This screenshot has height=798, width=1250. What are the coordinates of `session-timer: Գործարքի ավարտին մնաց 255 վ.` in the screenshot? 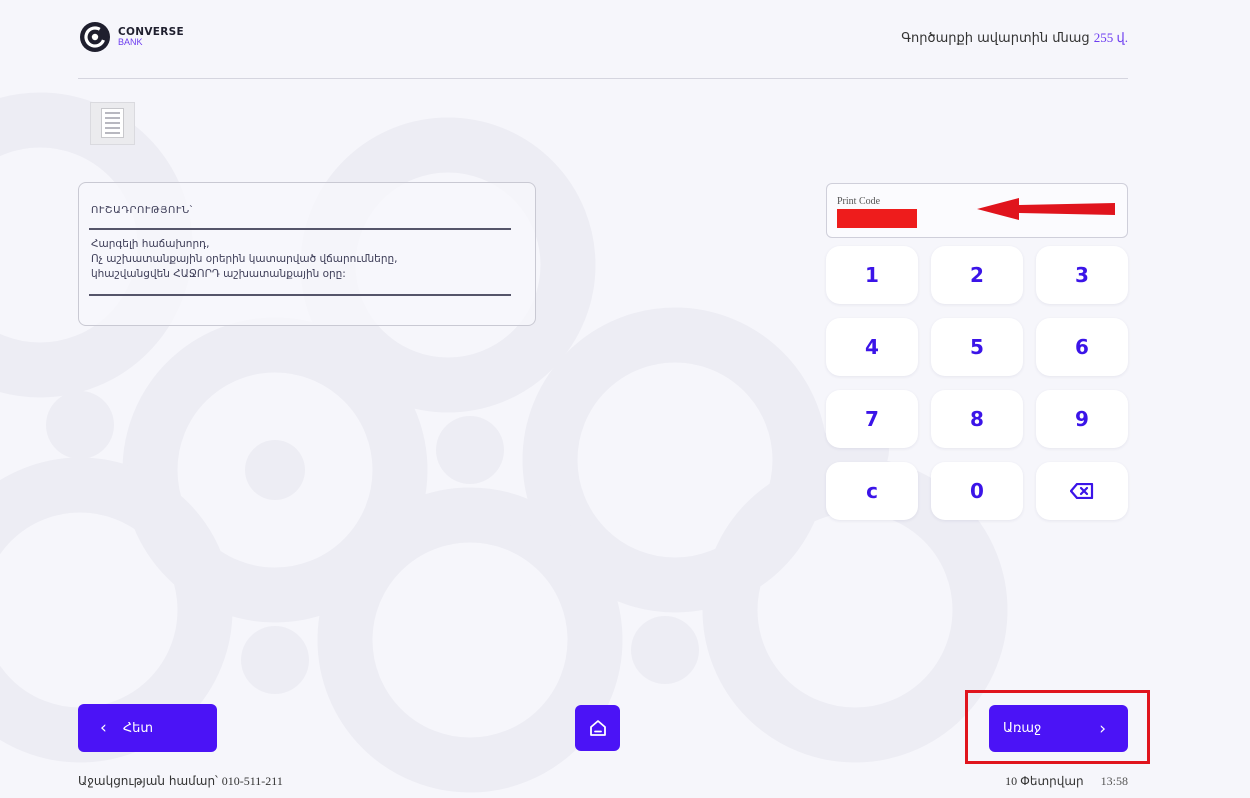 It's located at (1014, 38).